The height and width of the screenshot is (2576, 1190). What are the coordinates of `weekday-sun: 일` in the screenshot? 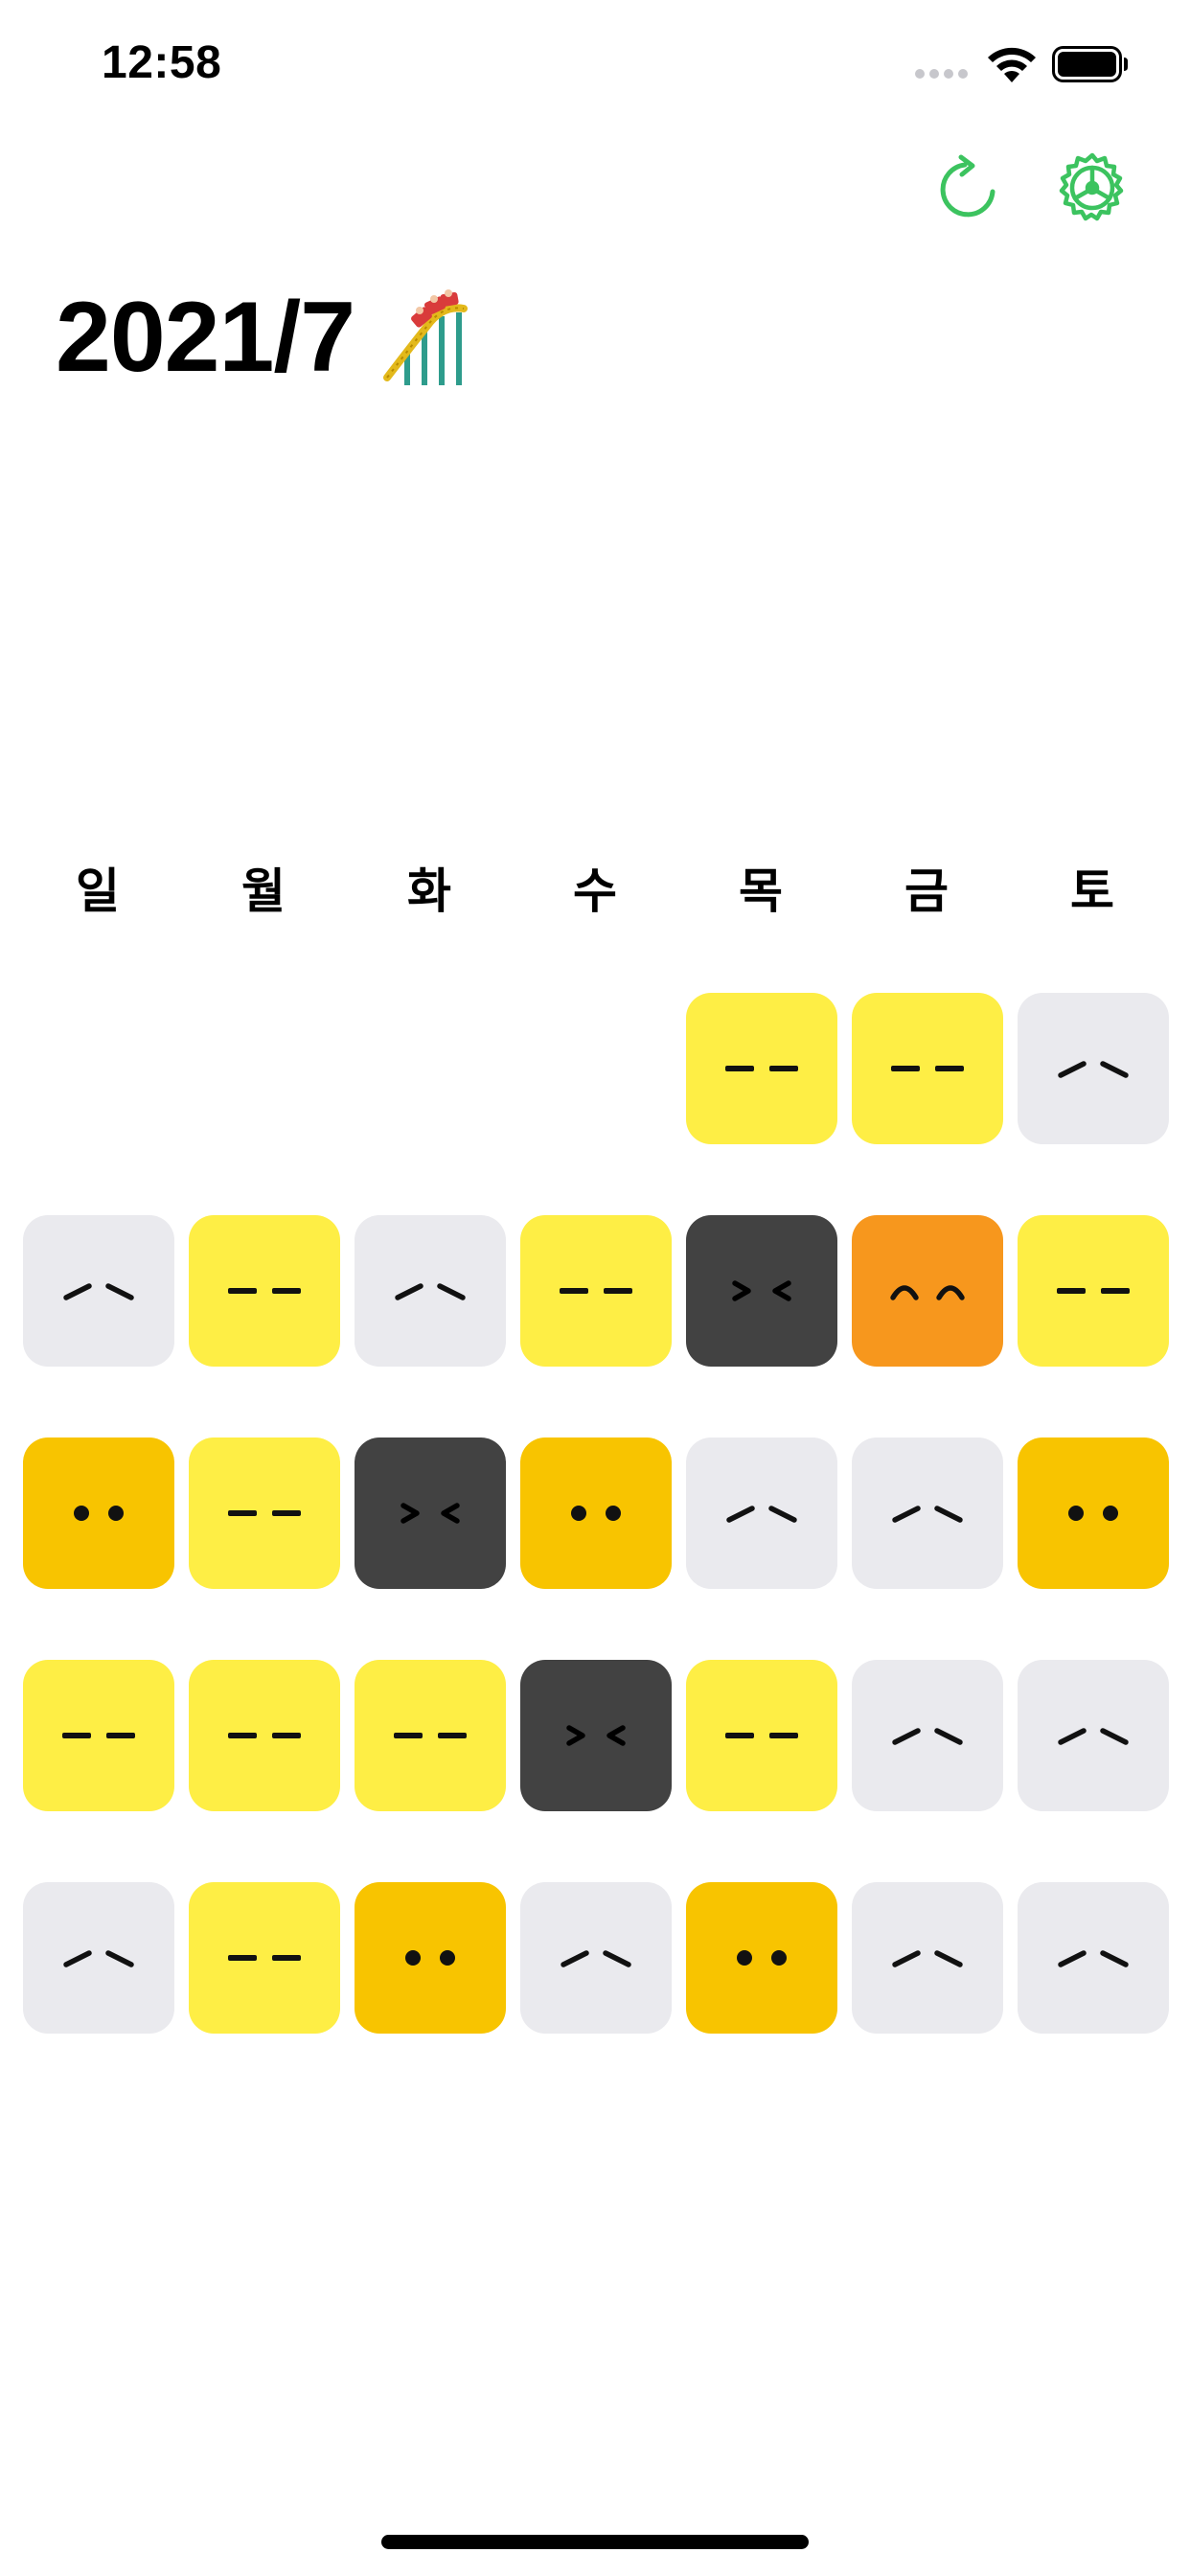 It's located at (98, 891).